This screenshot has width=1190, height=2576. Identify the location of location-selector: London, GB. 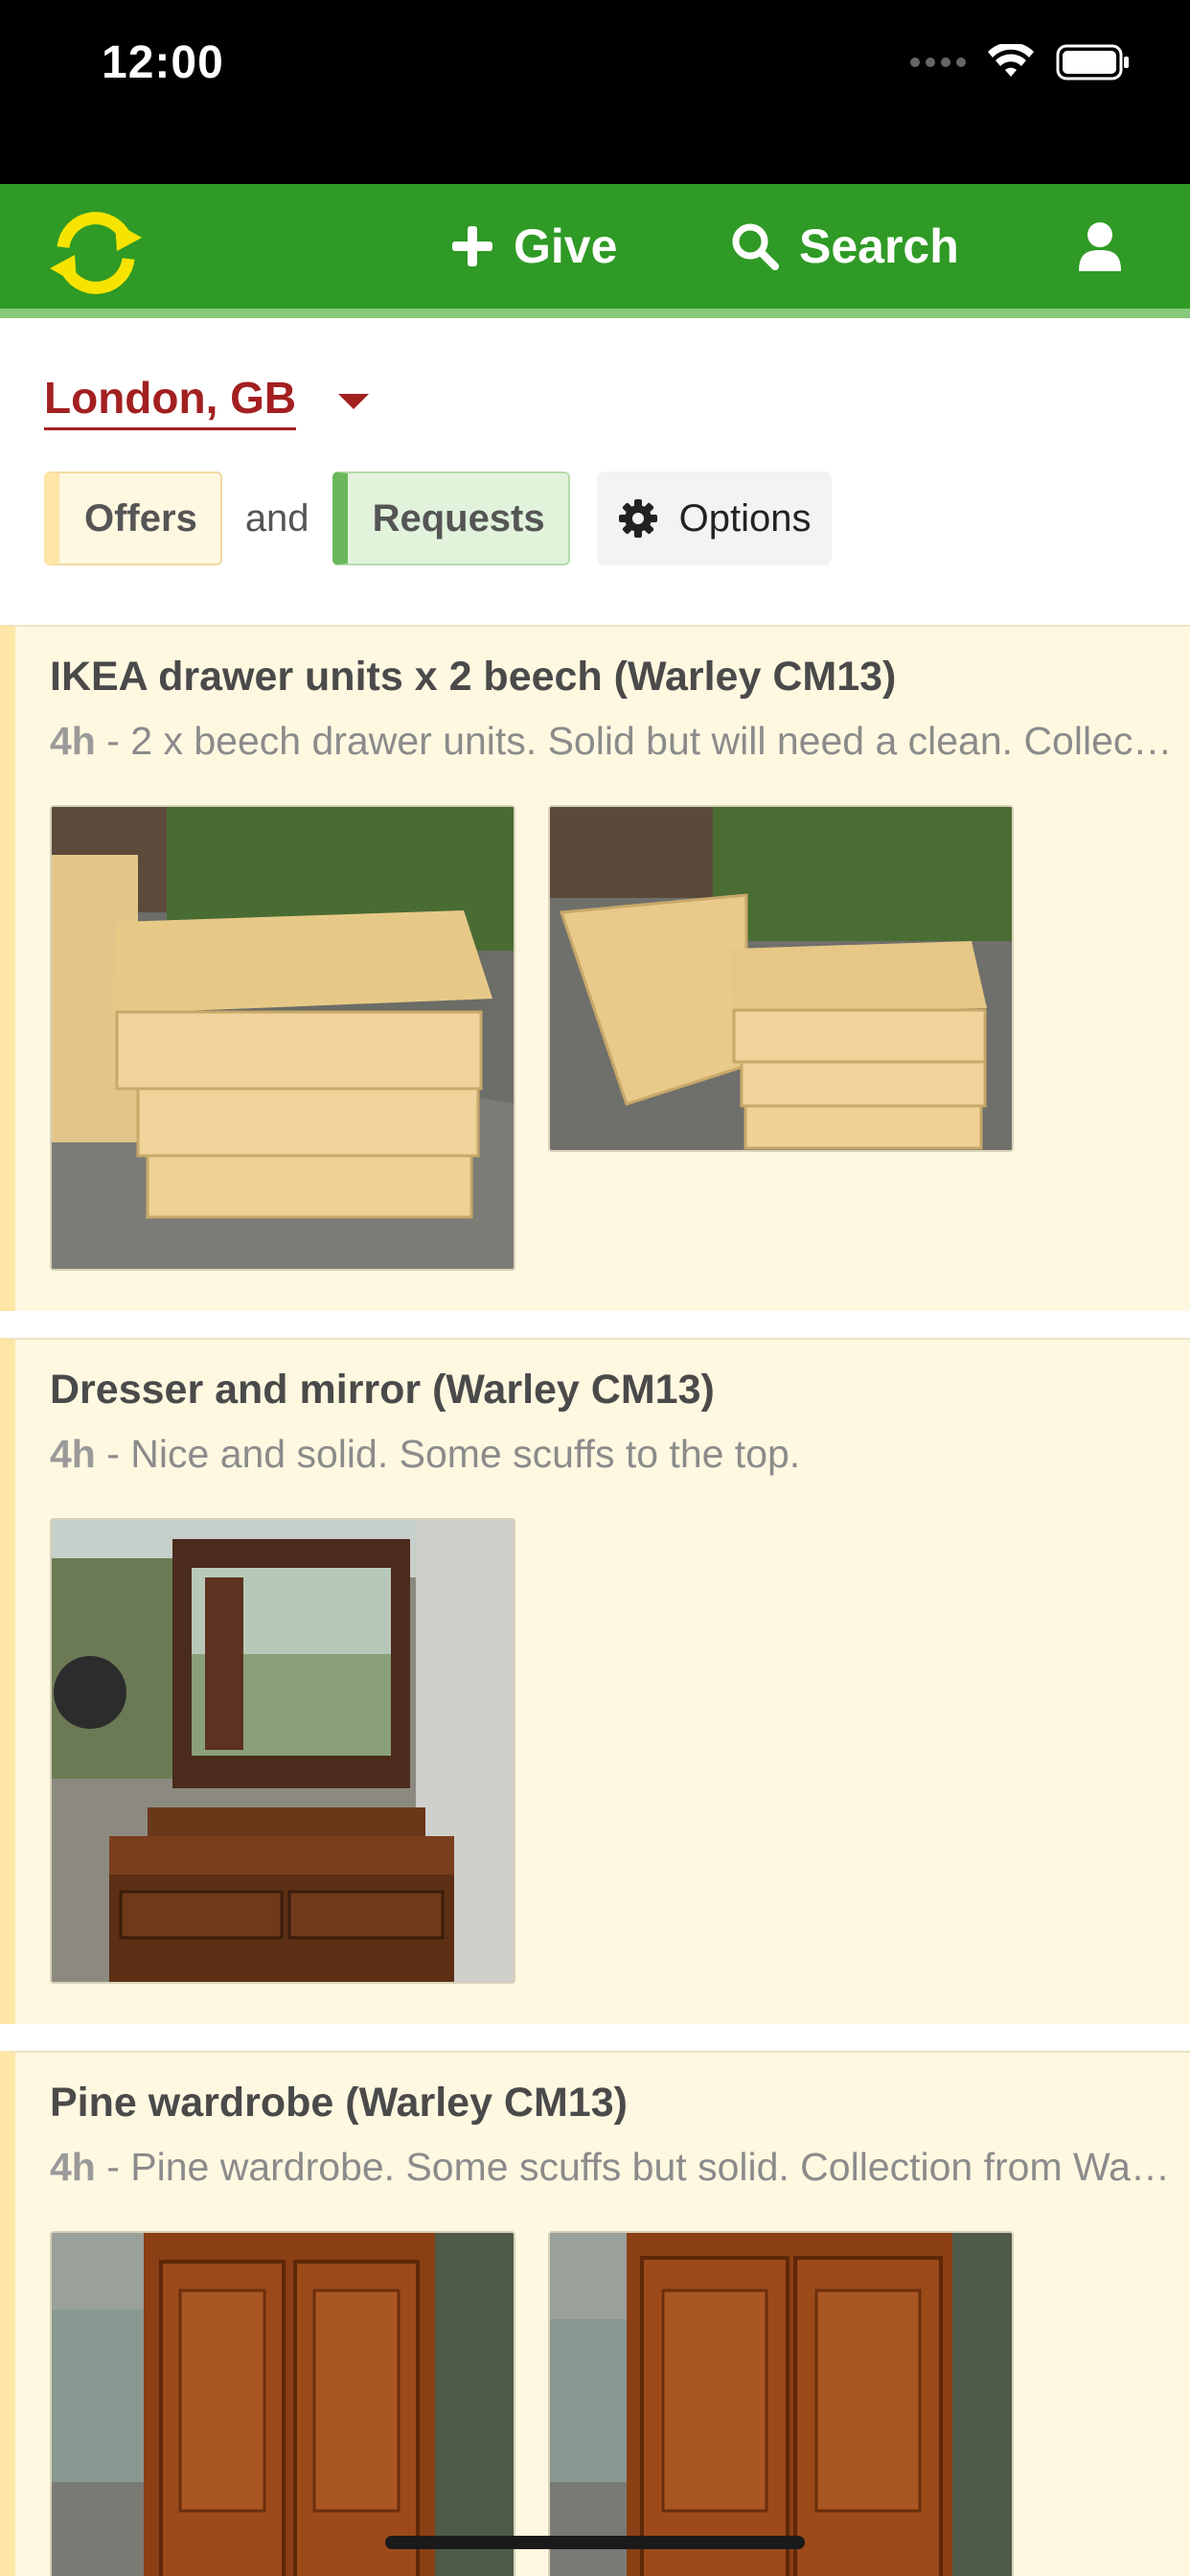
(207, 401).